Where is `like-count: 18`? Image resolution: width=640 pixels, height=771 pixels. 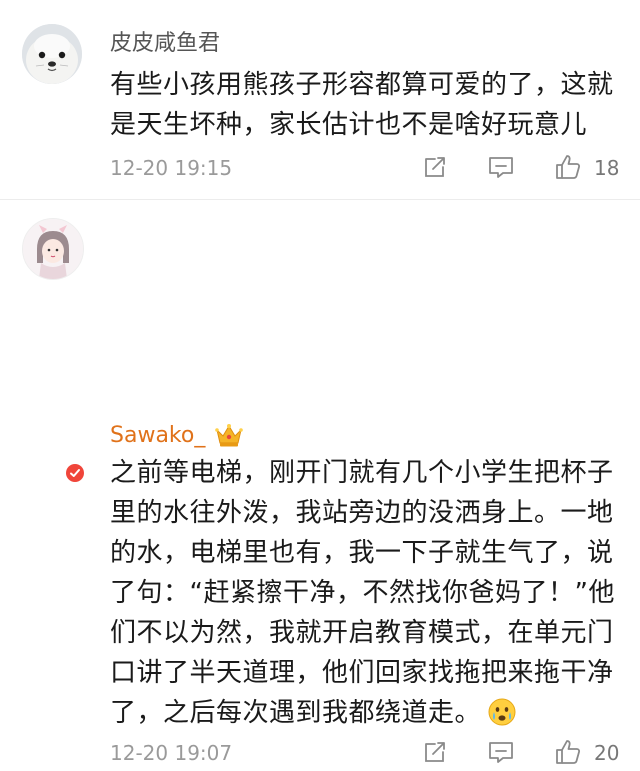
like-count: 18 is located at coordinates (607, 168).